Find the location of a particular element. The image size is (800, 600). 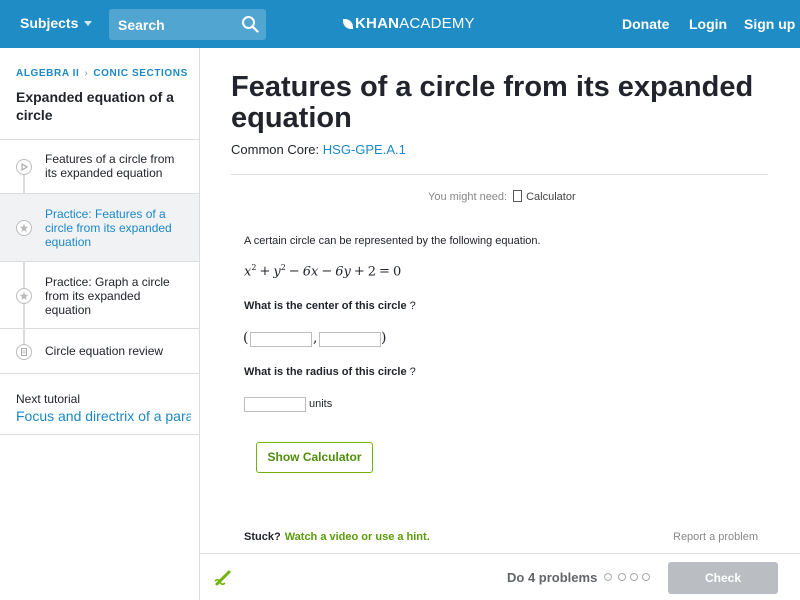

units-label: units is located at coordinates (321, 404).